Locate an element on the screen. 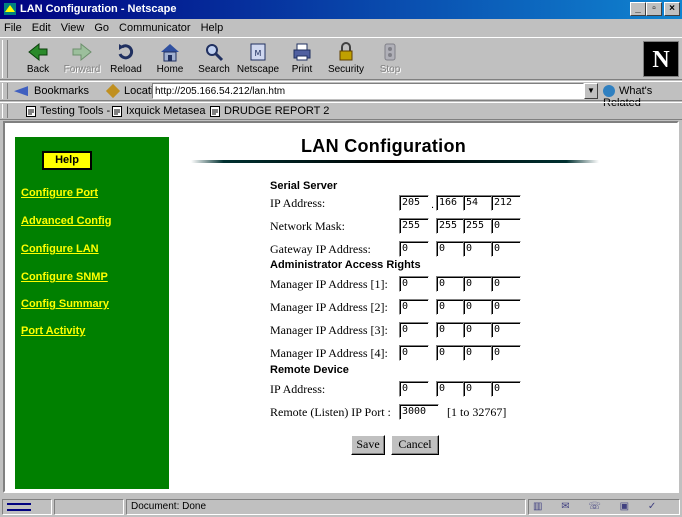 The image size is (682, 517). mask-octet-4: 0 is located at coordinates (506, 226).